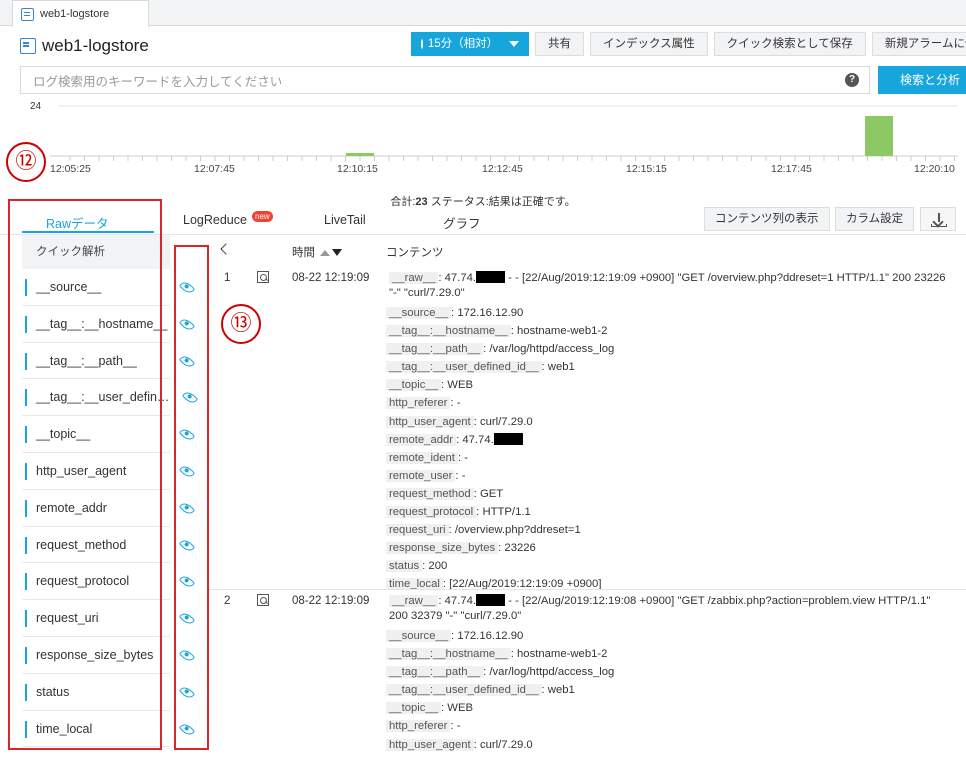  I want to click on field-key: remote_user, so click(421, 475).